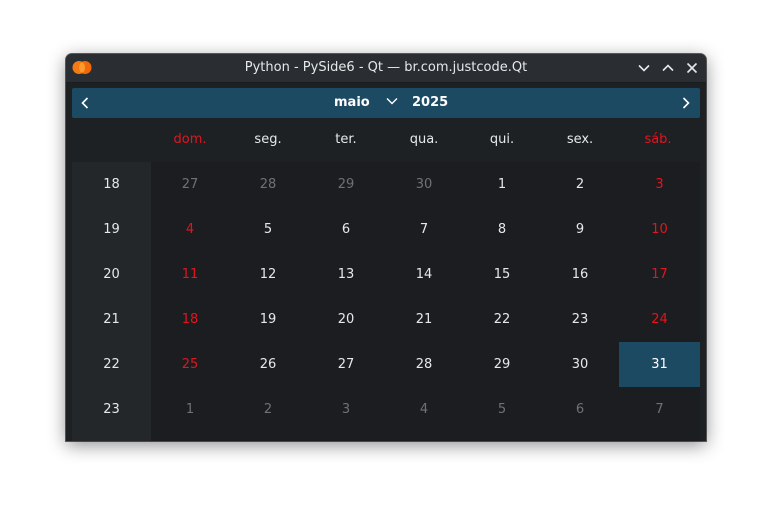 The width and height of the screenshot is (772, 519). I want to click on day-cell: 26, so click(268, 364).